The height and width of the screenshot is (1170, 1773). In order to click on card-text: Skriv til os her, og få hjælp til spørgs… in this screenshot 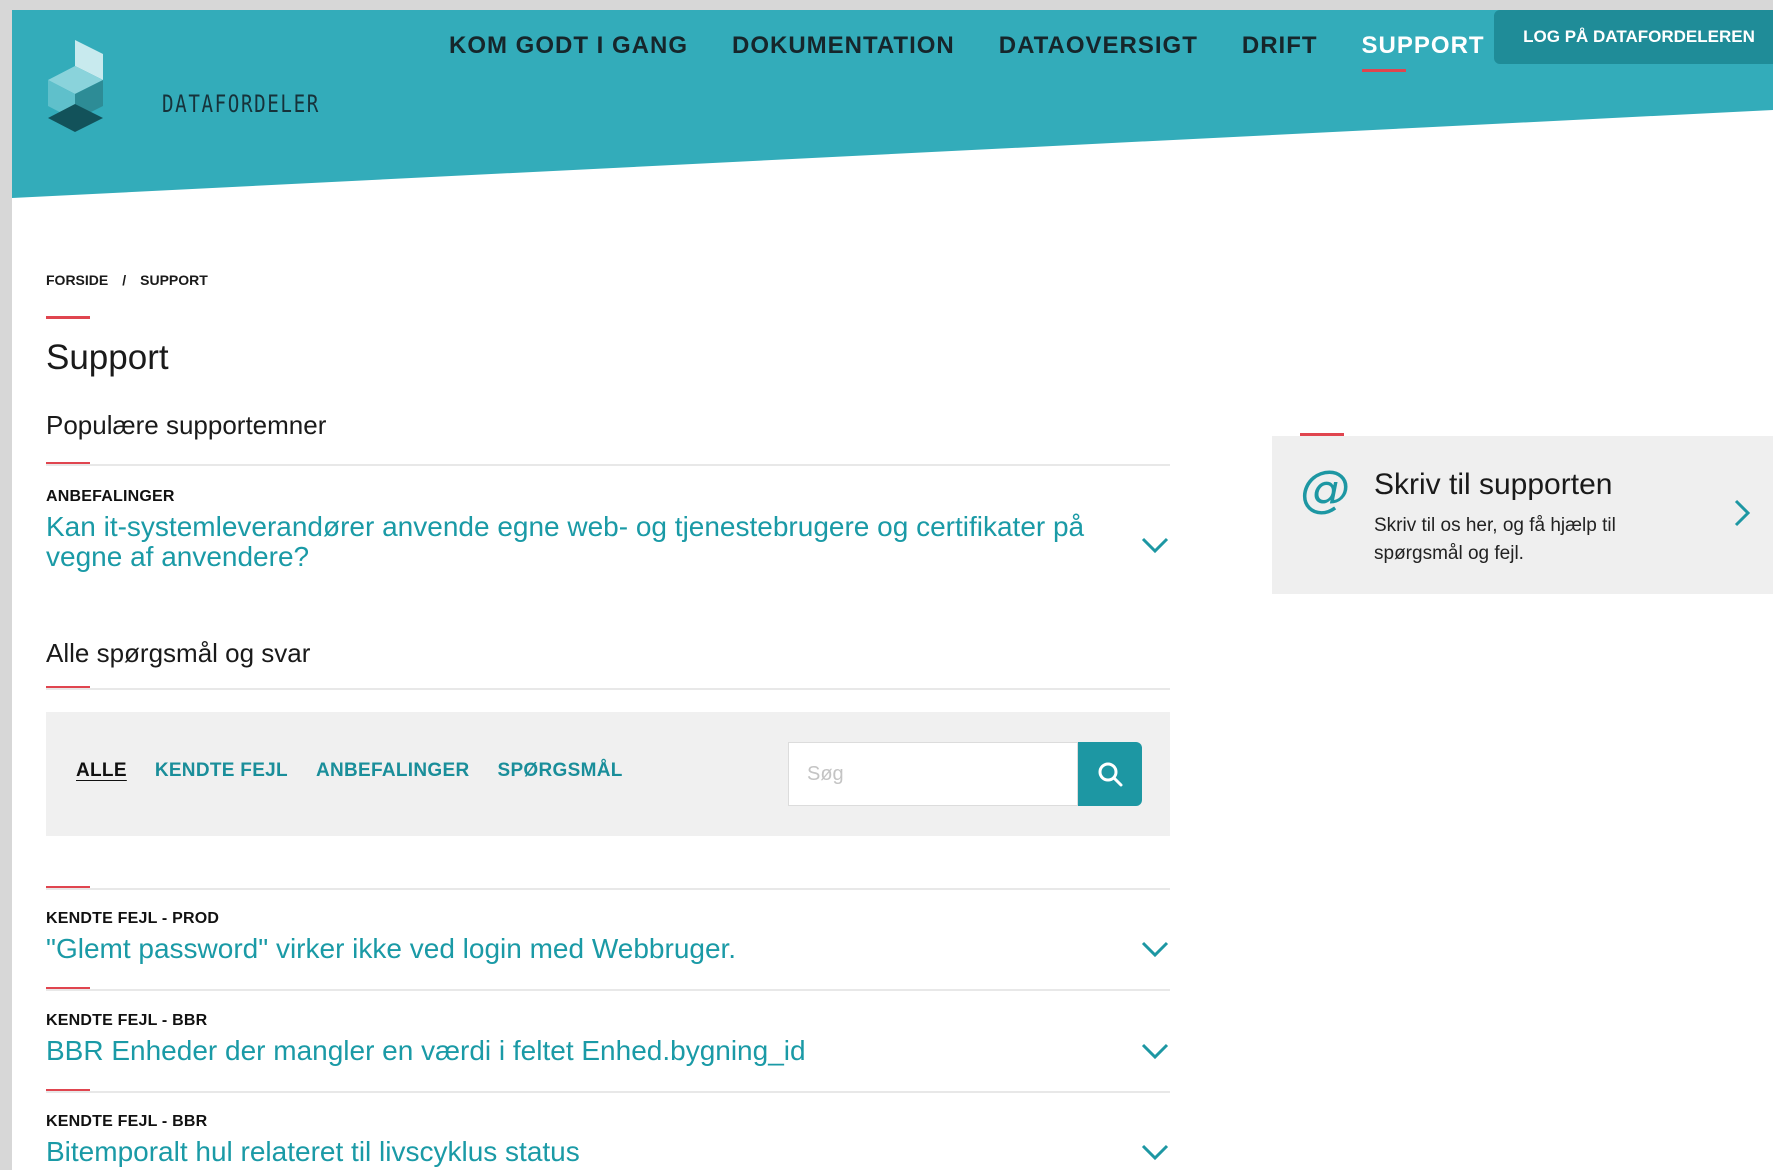, I will do `click(1495, 539)`.